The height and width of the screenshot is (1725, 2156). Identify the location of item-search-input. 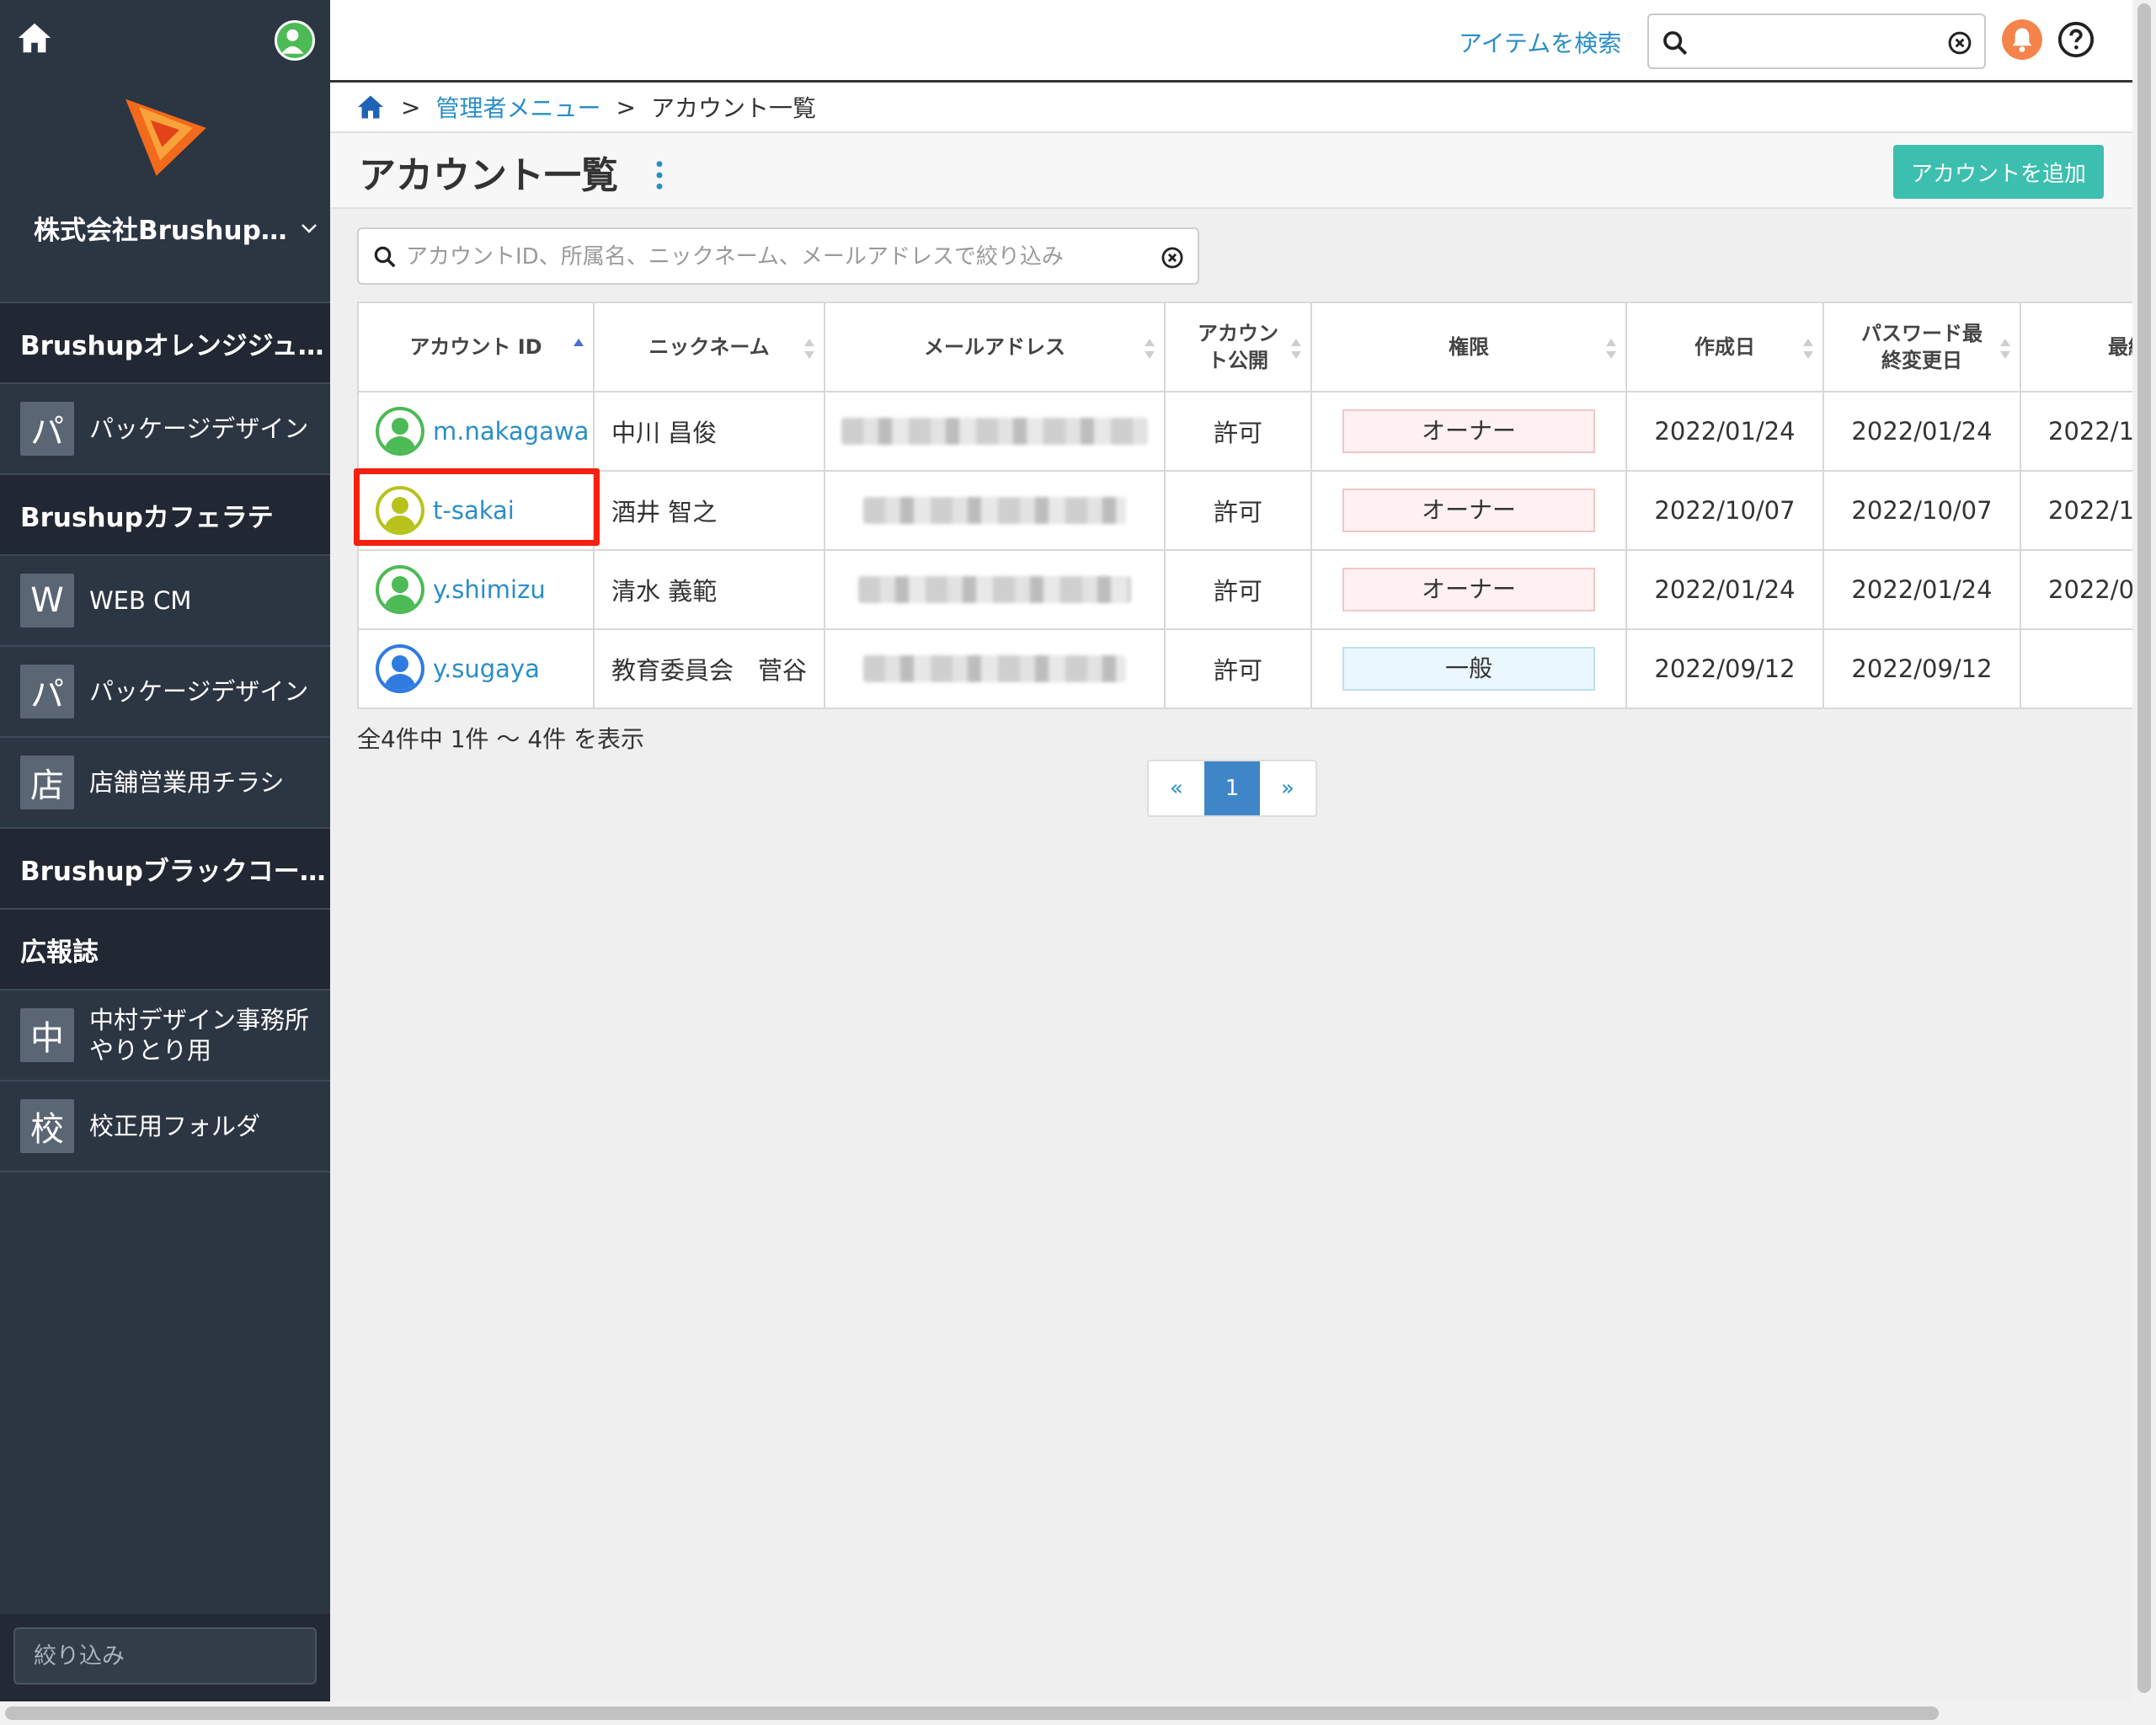
(1818, 42).